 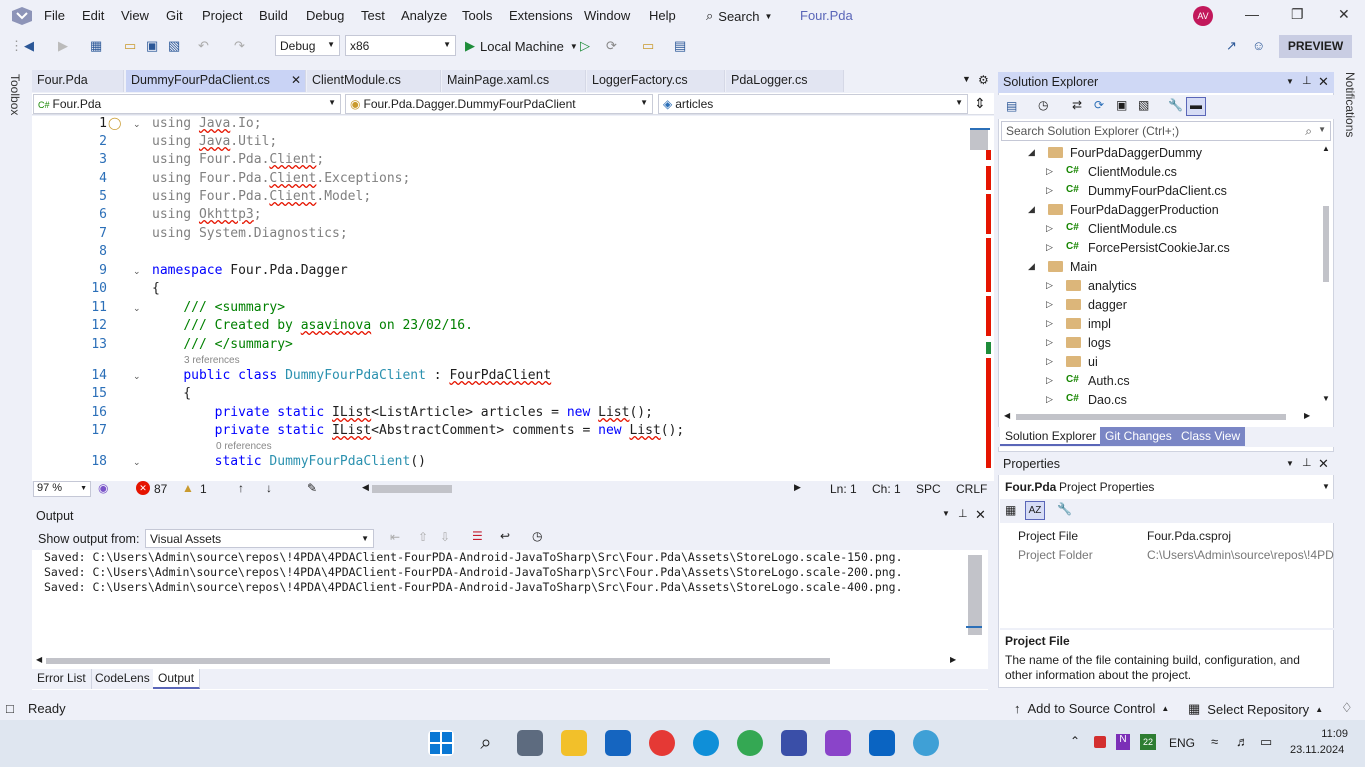 I want to click on tab-class-view: Class View, so click(x=1211, y=436).